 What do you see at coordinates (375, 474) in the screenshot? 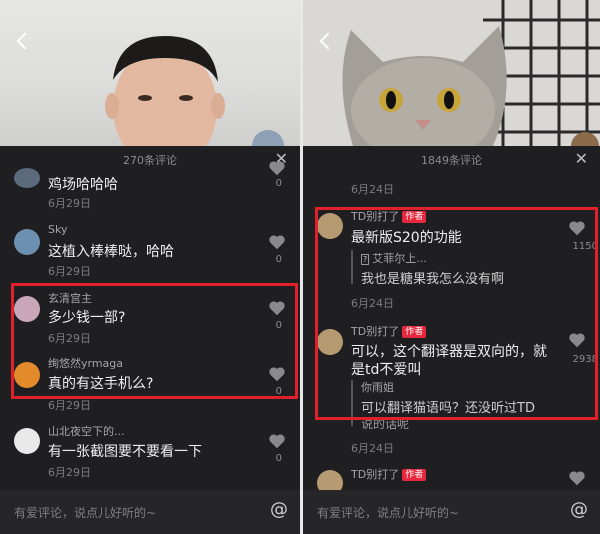
I see `username-text: TD别打了` at bounding box center [375, 474].